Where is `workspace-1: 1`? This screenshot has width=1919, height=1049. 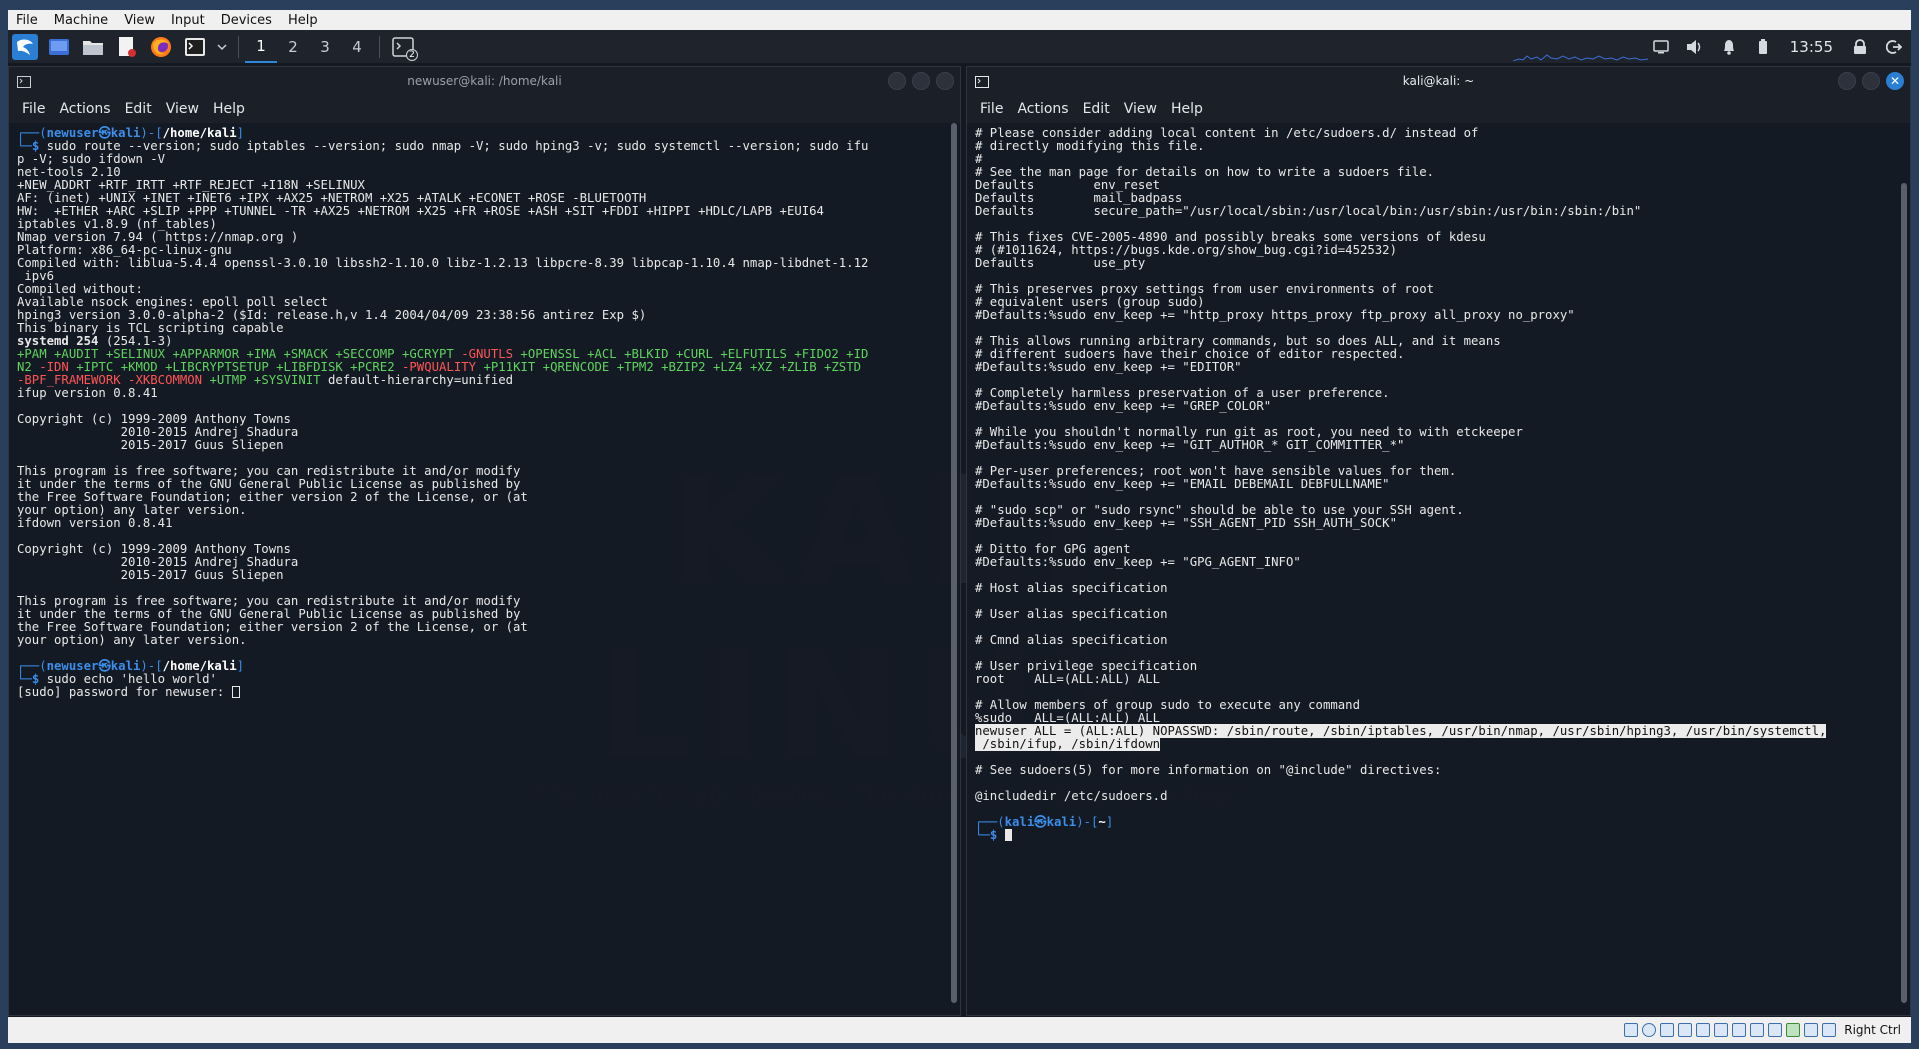 workspace-1: 1 is located at coordinates (261, 46).